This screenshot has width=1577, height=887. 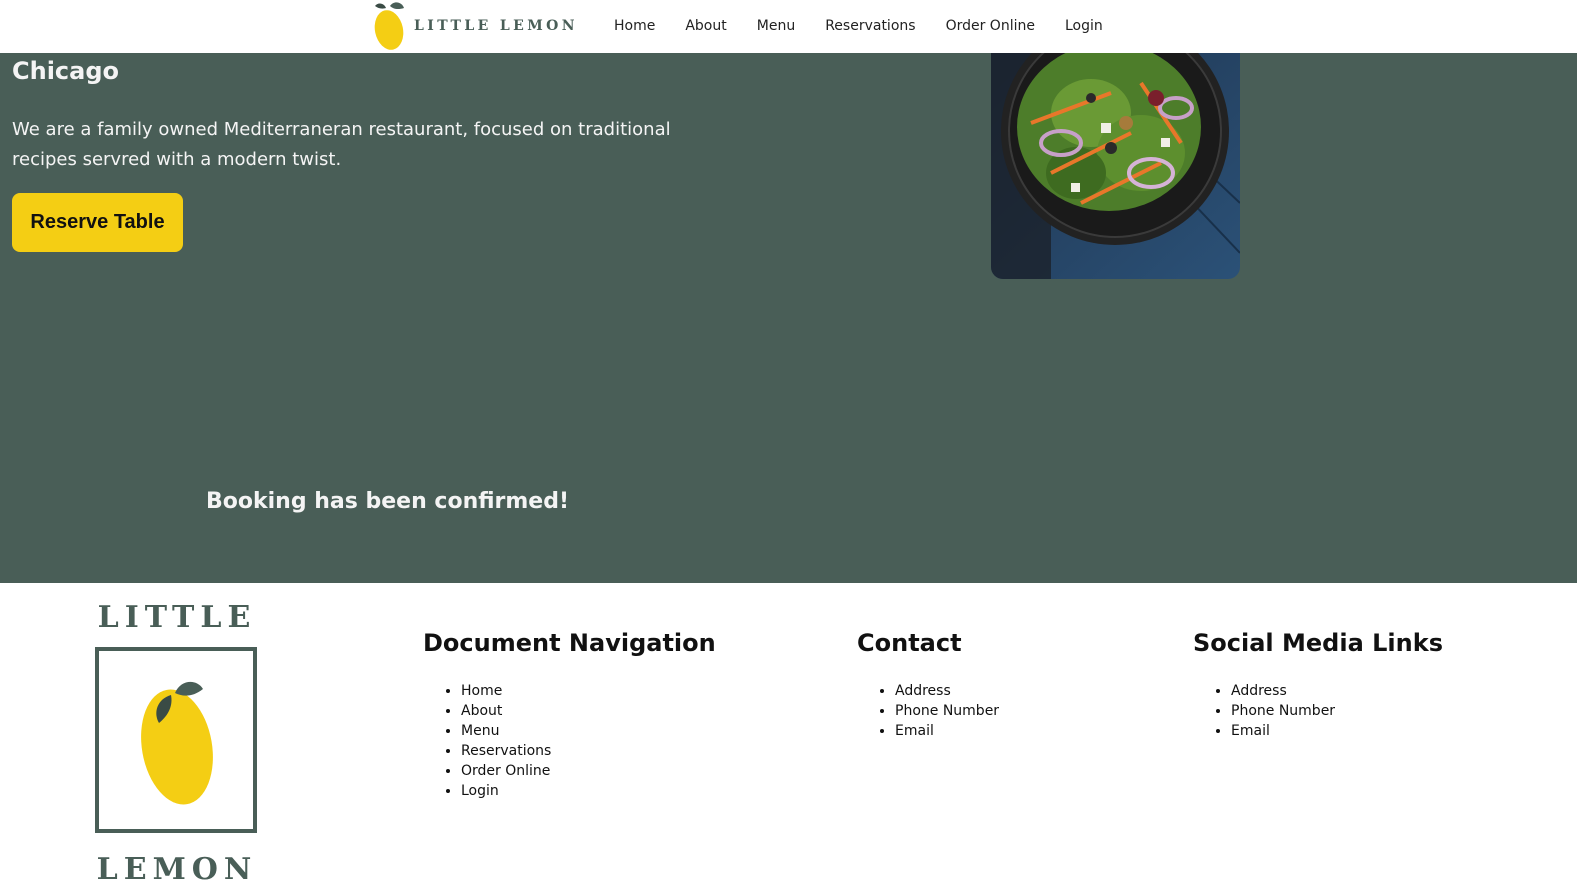 I want to click on contact-phone: Phone Number, so click(x=947, y=711).